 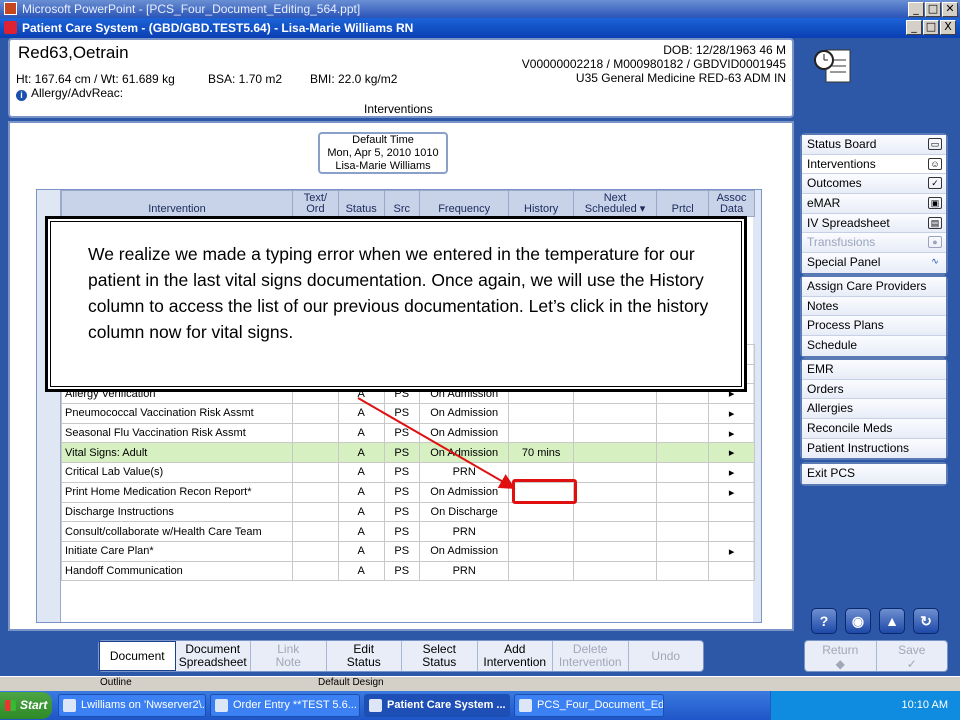 What do you see at coordinates (515, 656) in the screenshot?
I see `add-intervention-button: Add Intervention` at bounding box center [515, 656].